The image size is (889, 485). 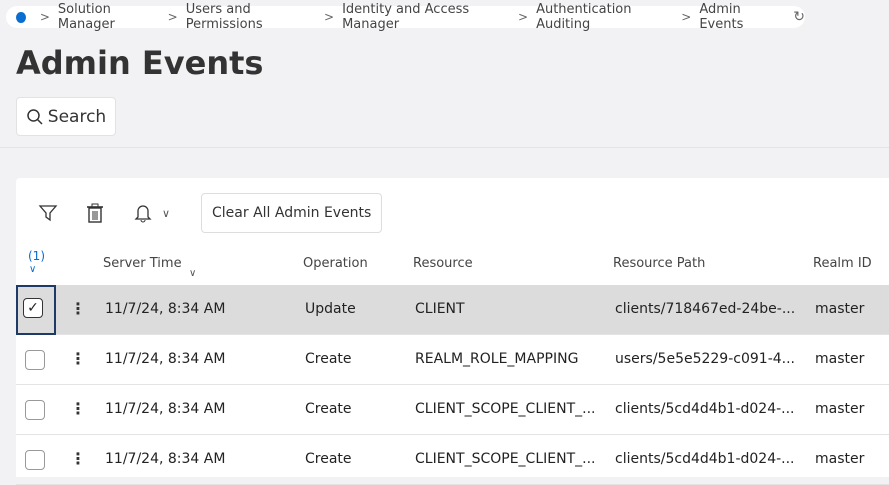 I want to click on filter-icon, so click(x=48, y=213).